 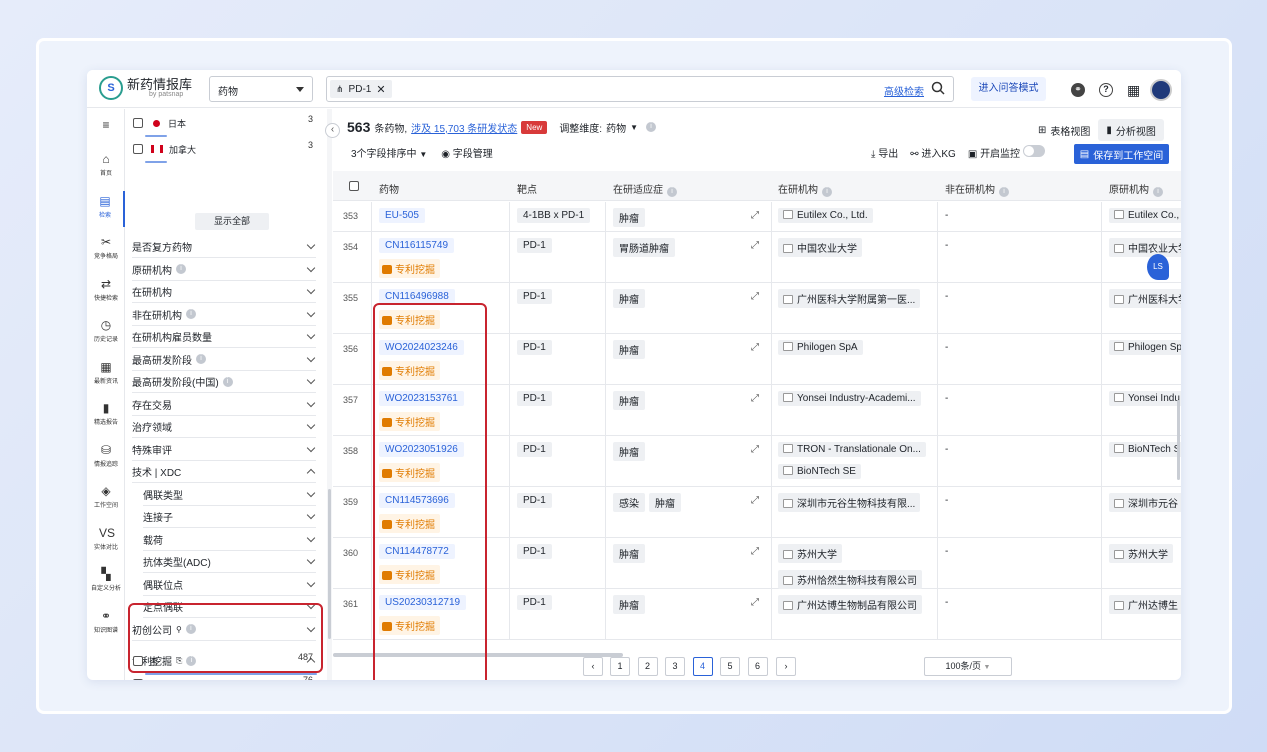 I want to click on drug-link: CN116496988, so click(x=417, y=296).